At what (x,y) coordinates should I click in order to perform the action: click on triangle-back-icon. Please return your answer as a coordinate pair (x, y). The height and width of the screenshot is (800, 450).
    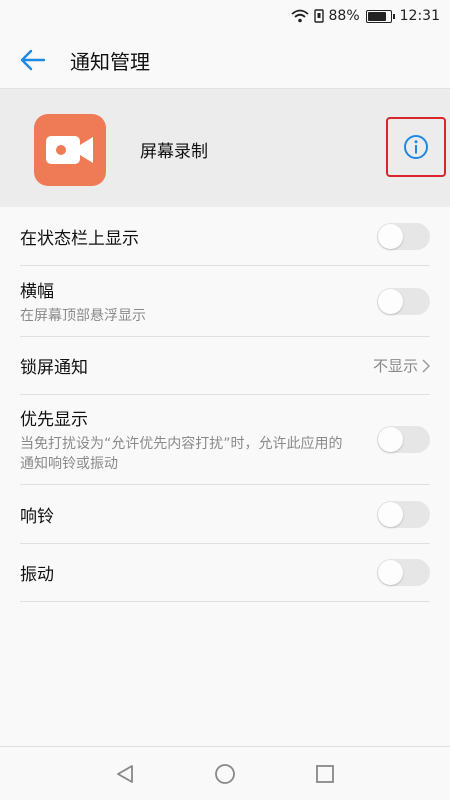
    Looking at the image, I should click on (125, 773).